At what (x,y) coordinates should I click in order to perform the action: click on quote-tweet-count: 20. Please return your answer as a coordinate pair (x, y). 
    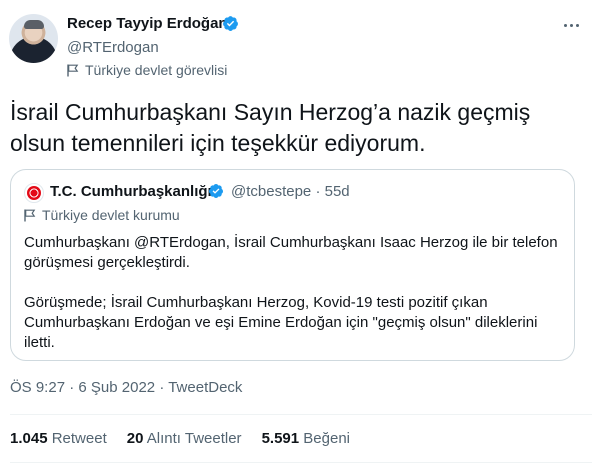
    Looking at the image, I should click on (135, 438).